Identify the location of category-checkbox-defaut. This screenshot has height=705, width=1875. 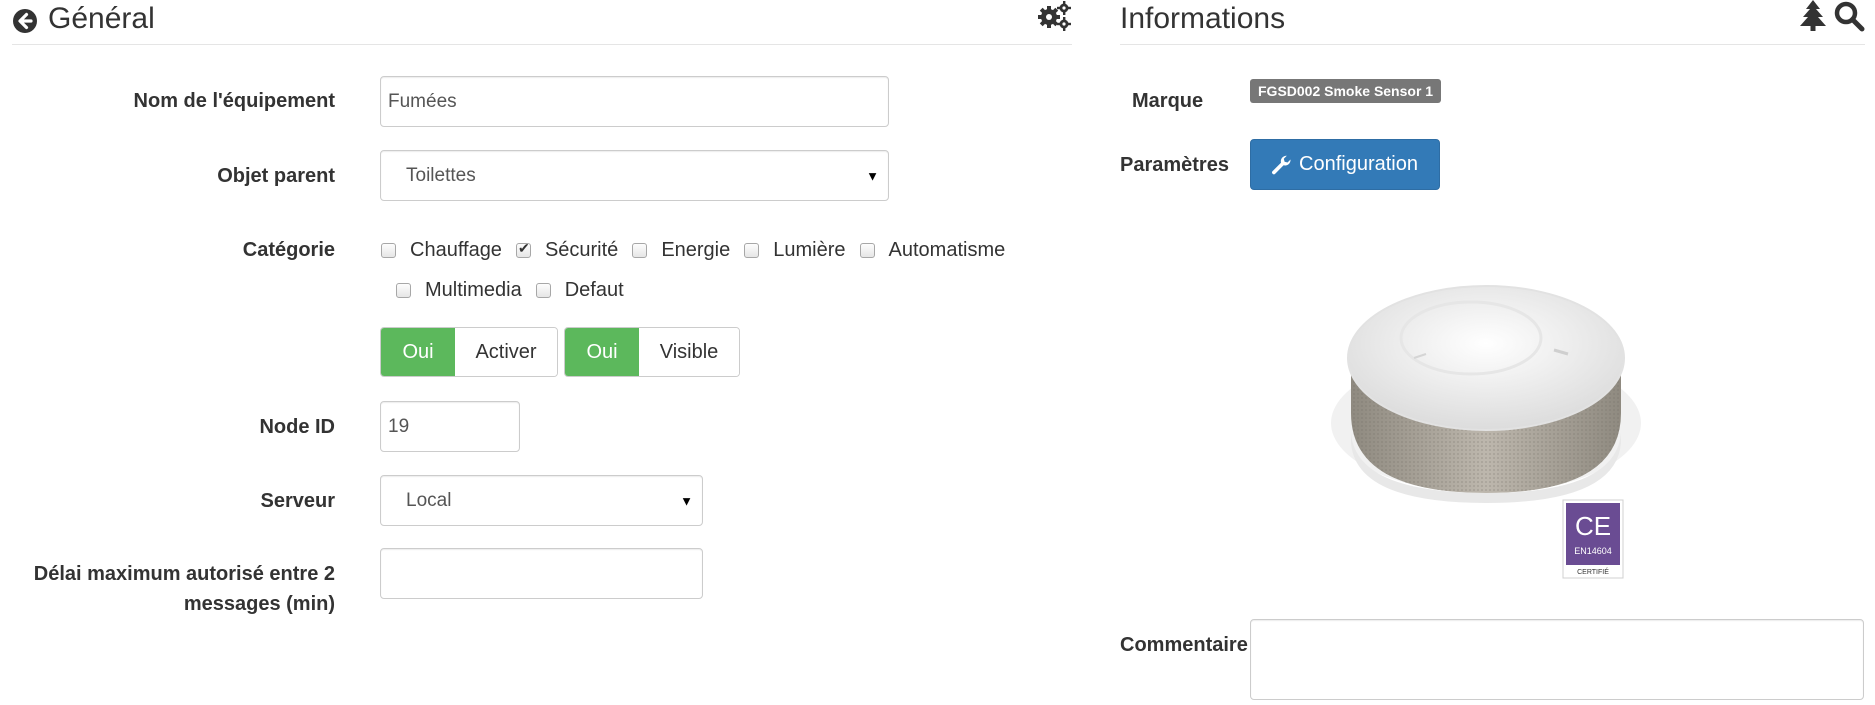
(543, 290).